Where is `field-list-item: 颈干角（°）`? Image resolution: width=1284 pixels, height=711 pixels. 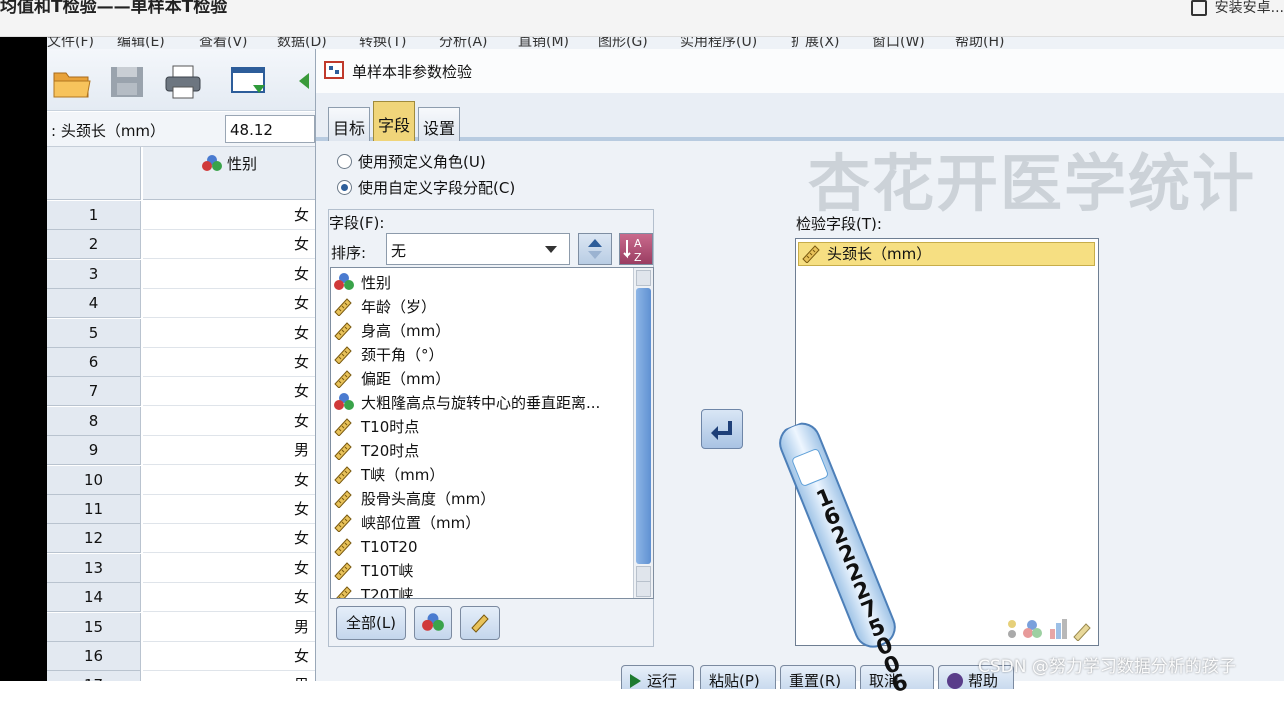
field-list-item: 颈干角（°） is located at coordinates (388, 356).